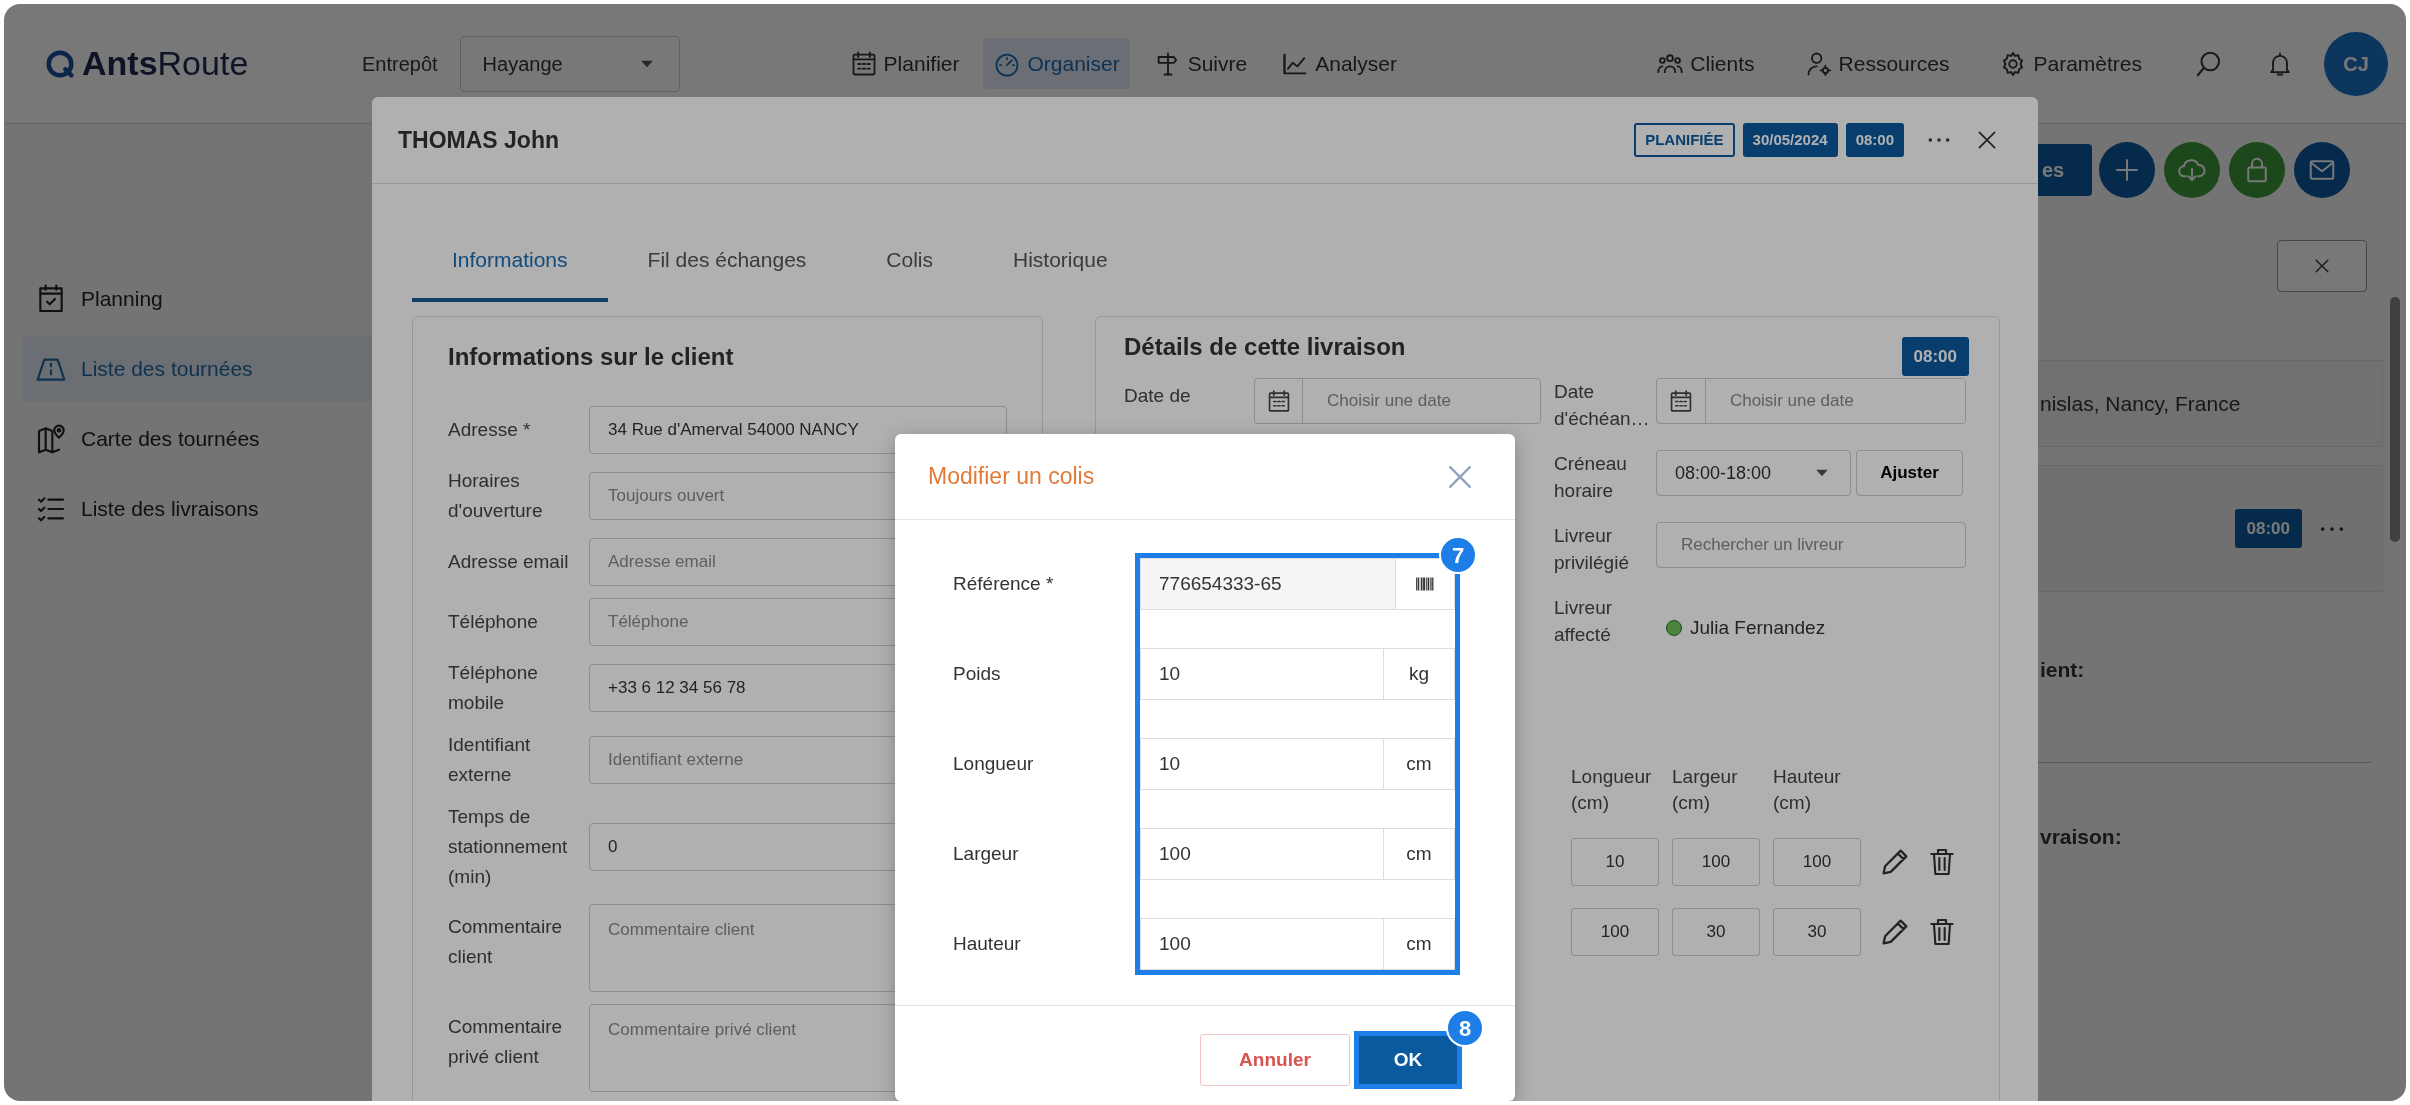 The width and height of the screenshot is (2410, 1105). What do you see at coordinates (1584, 621) in the screenshot?
I see `field-label: Livreur affecté` at bounding box center [1584, 621].